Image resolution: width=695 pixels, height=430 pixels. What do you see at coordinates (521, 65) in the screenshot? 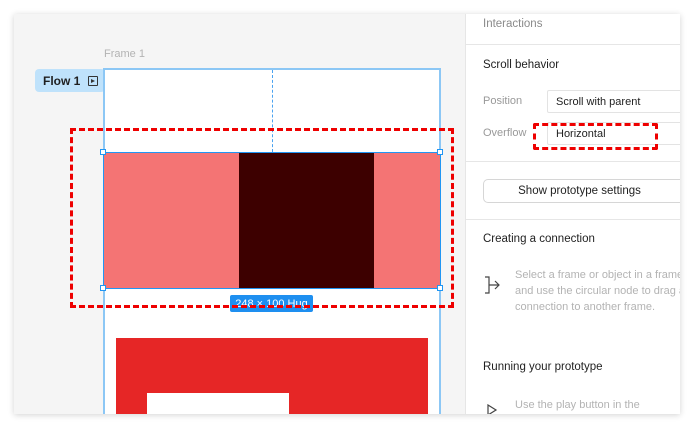
I see `scroll-behavior-title: Scroll behavior` at bounding box center [521, 65].